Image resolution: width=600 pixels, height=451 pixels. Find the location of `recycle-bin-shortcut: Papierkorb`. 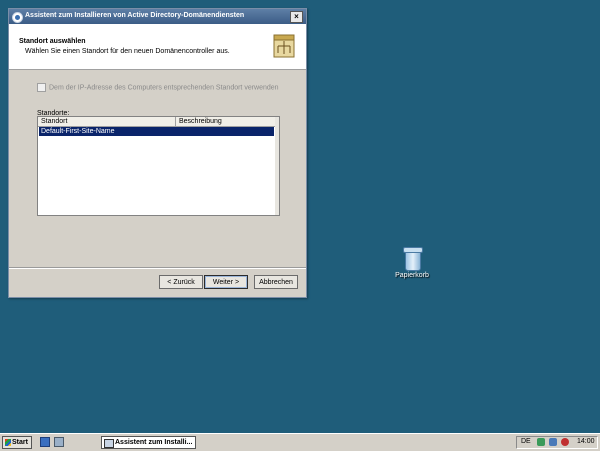

recycle-bin-shortcut: Papierkorb is located at coordinates (412, 262).